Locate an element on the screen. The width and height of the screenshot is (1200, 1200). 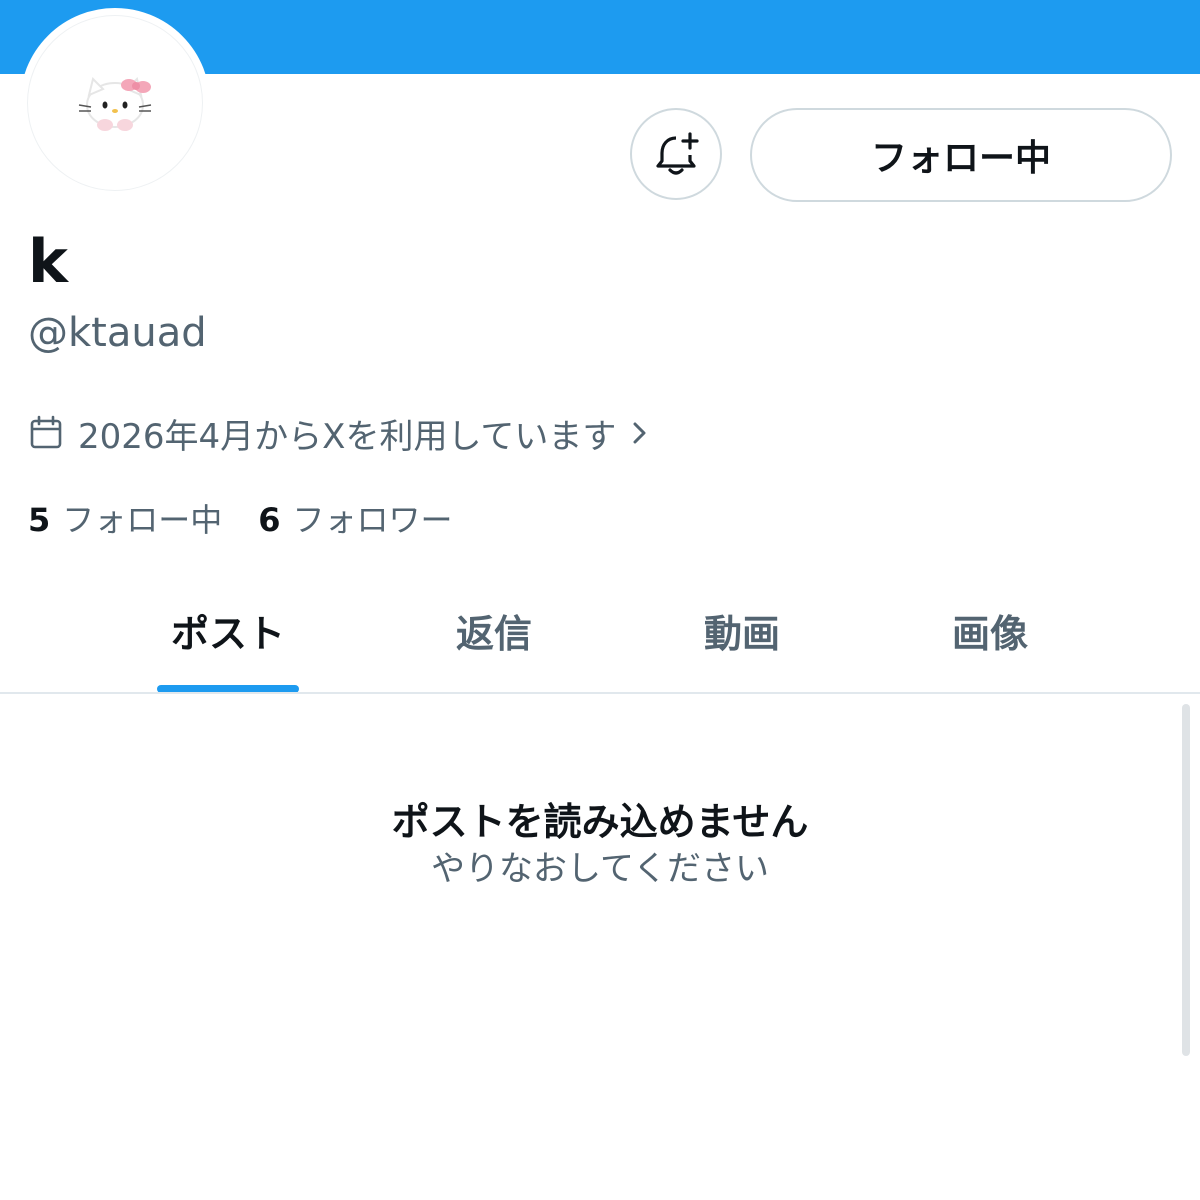
following-label: フォロー中 is located at coordinates (142, 520).